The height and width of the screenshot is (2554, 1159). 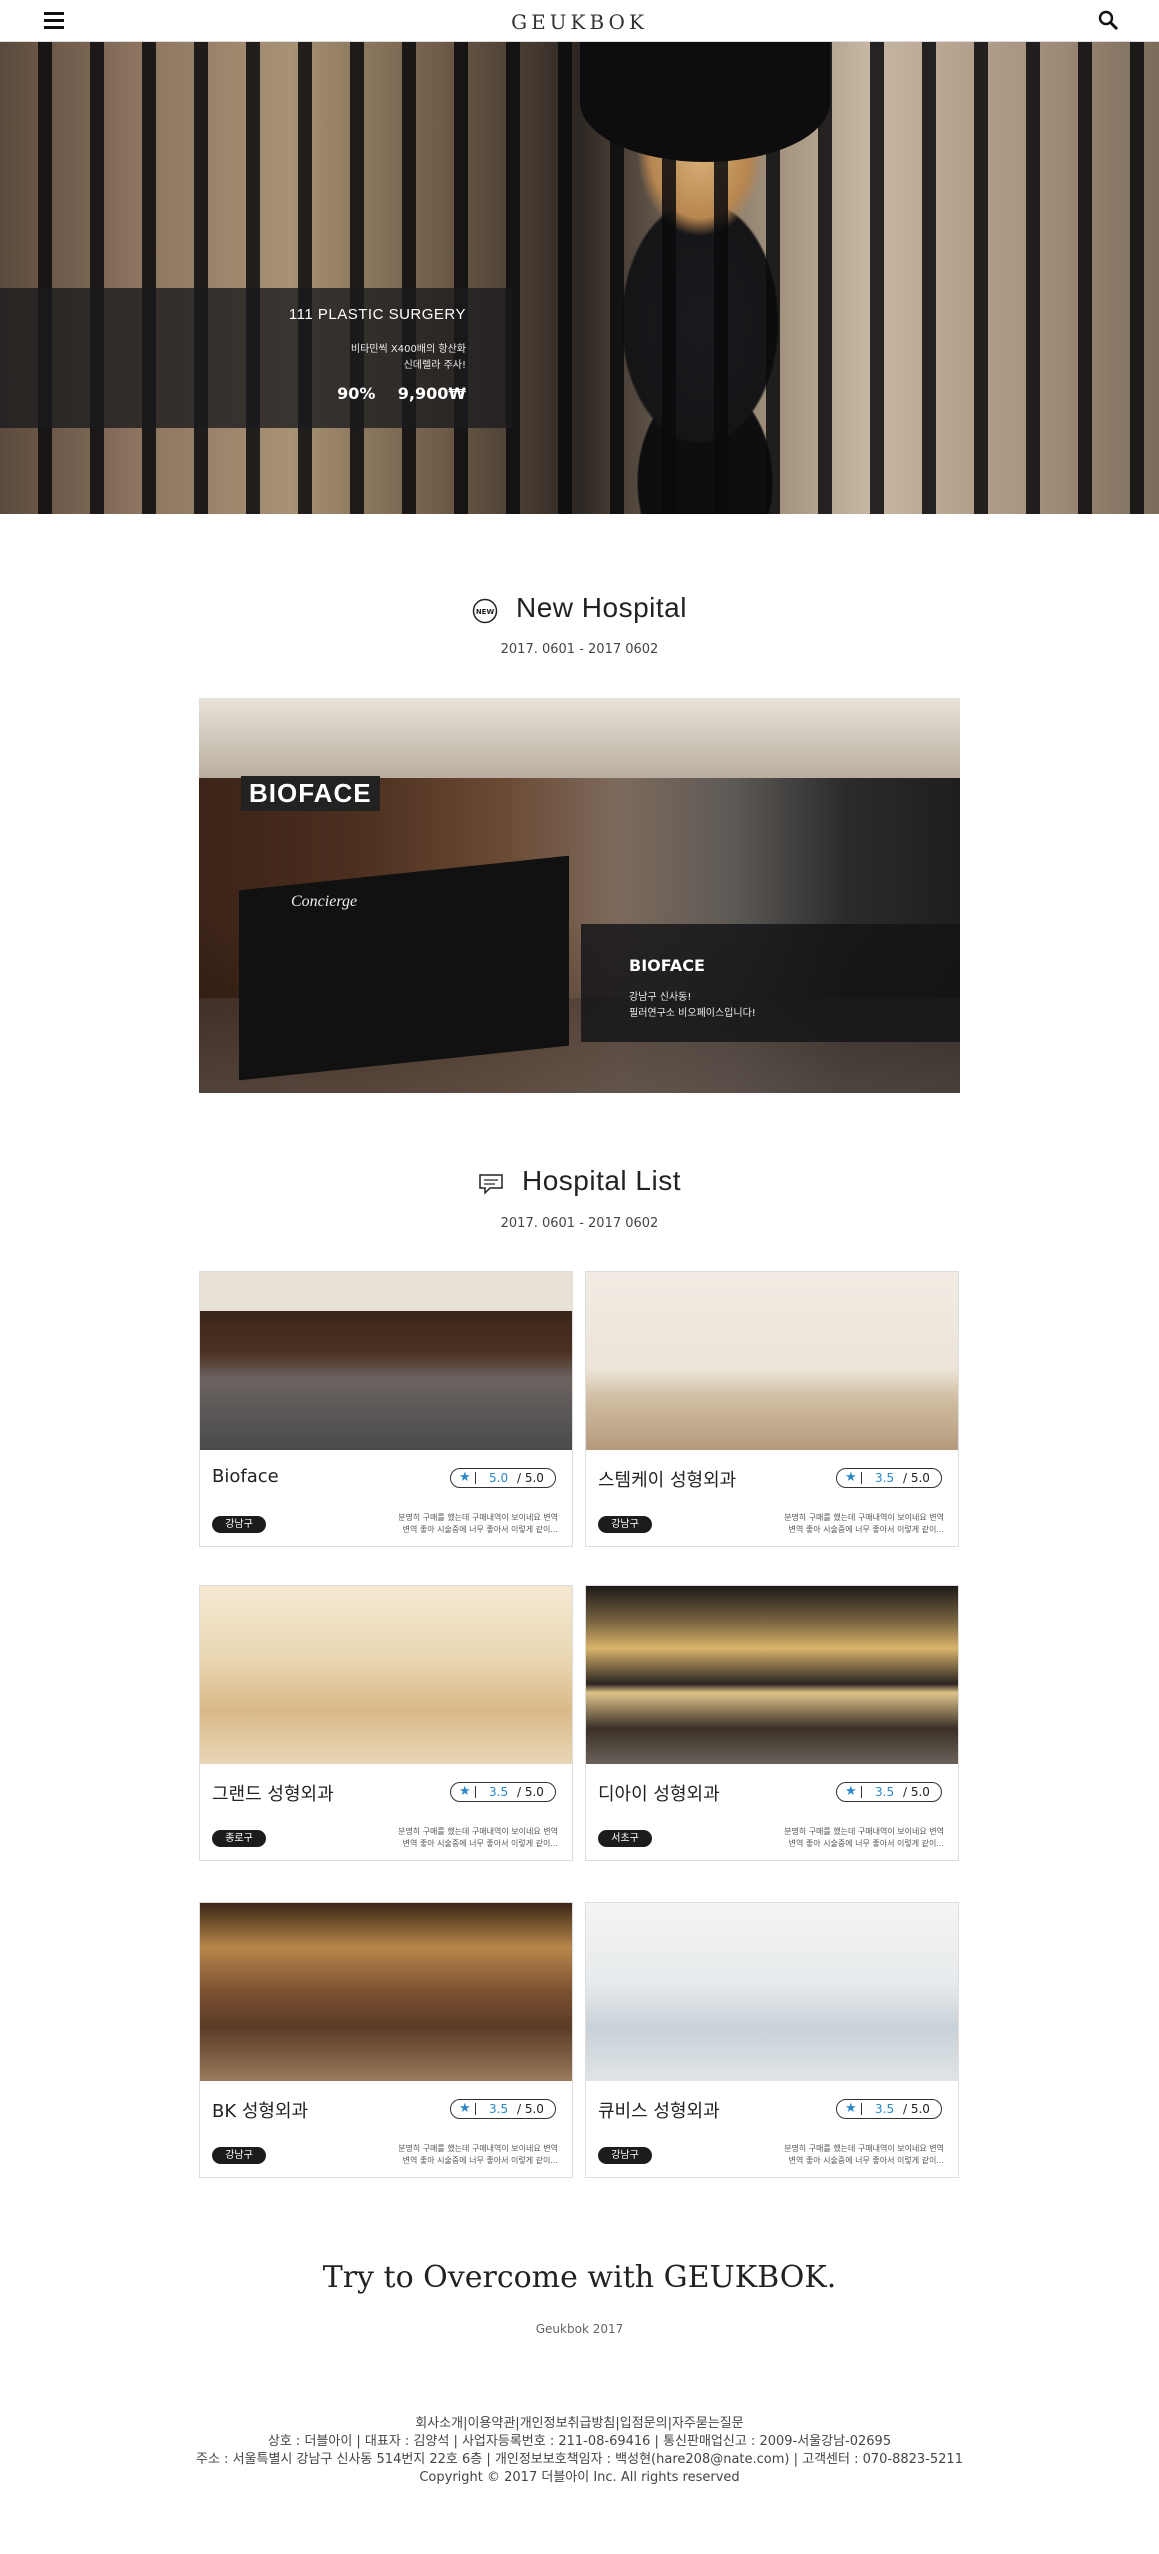 I want to click on feature-ceiling-decoration, so click(x=579, y=738).